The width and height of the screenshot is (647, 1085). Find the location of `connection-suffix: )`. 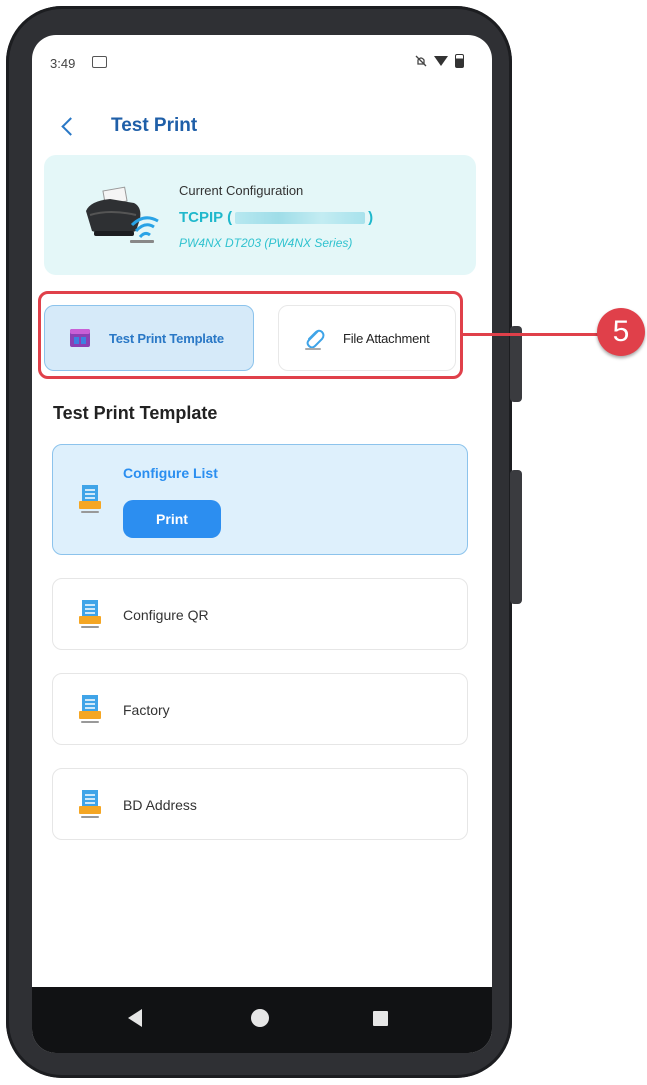

connection-suffix: ) is located at coordinates (371, 217).